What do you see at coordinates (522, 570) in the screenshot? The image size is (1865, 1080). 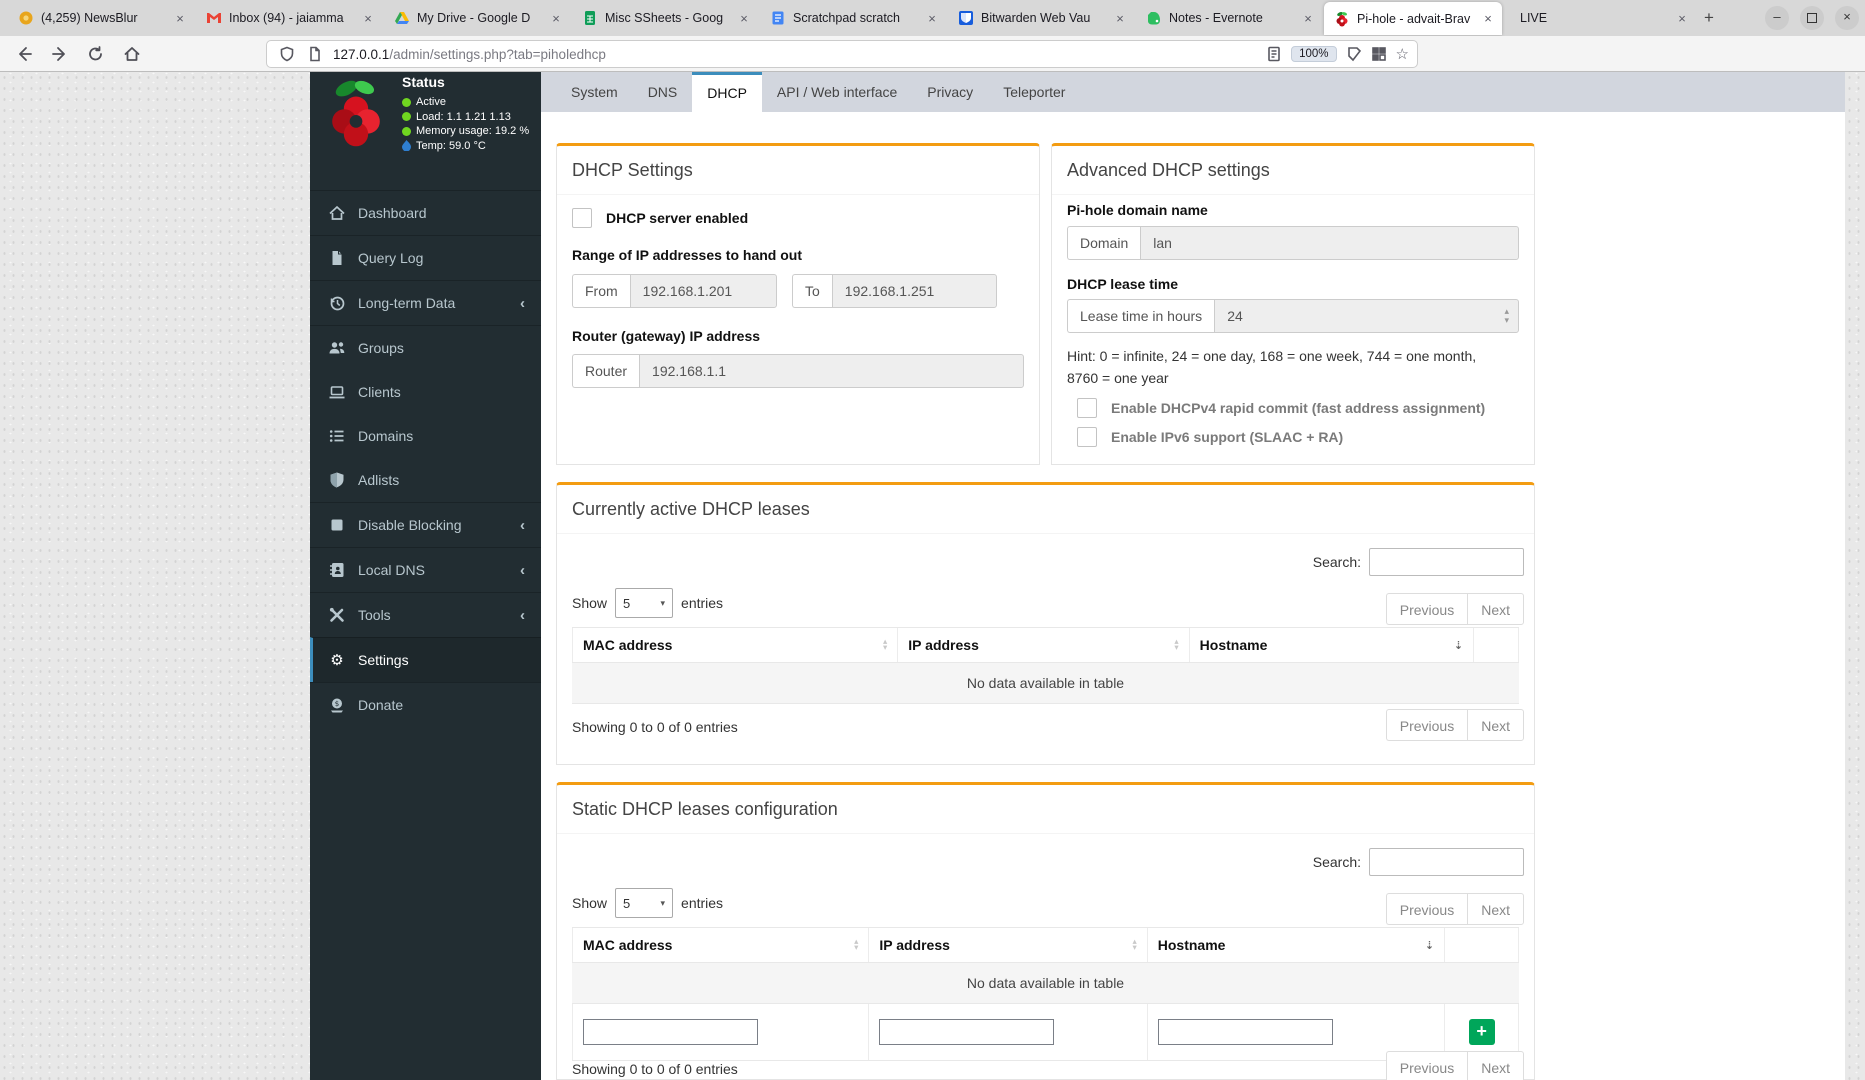 I see `chevron-left-icon: ‹` at bounding box center [522, 570].